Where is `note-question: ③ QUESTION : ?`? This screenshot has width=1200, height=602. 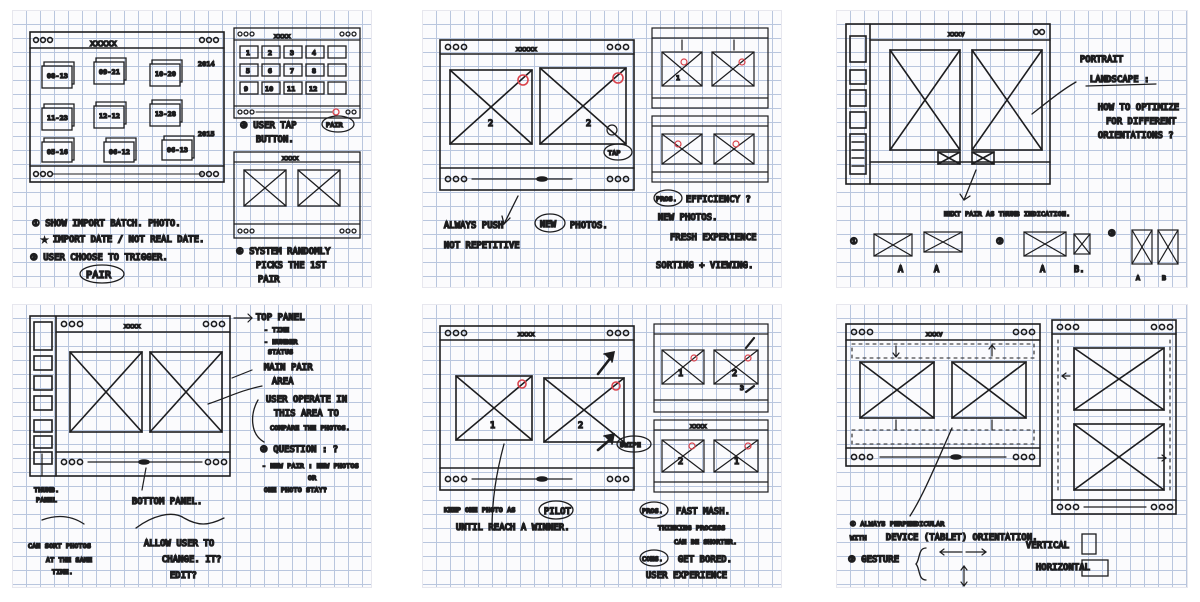 note-question: ③ QUESTION : ? is located at coordinates (299, 450).